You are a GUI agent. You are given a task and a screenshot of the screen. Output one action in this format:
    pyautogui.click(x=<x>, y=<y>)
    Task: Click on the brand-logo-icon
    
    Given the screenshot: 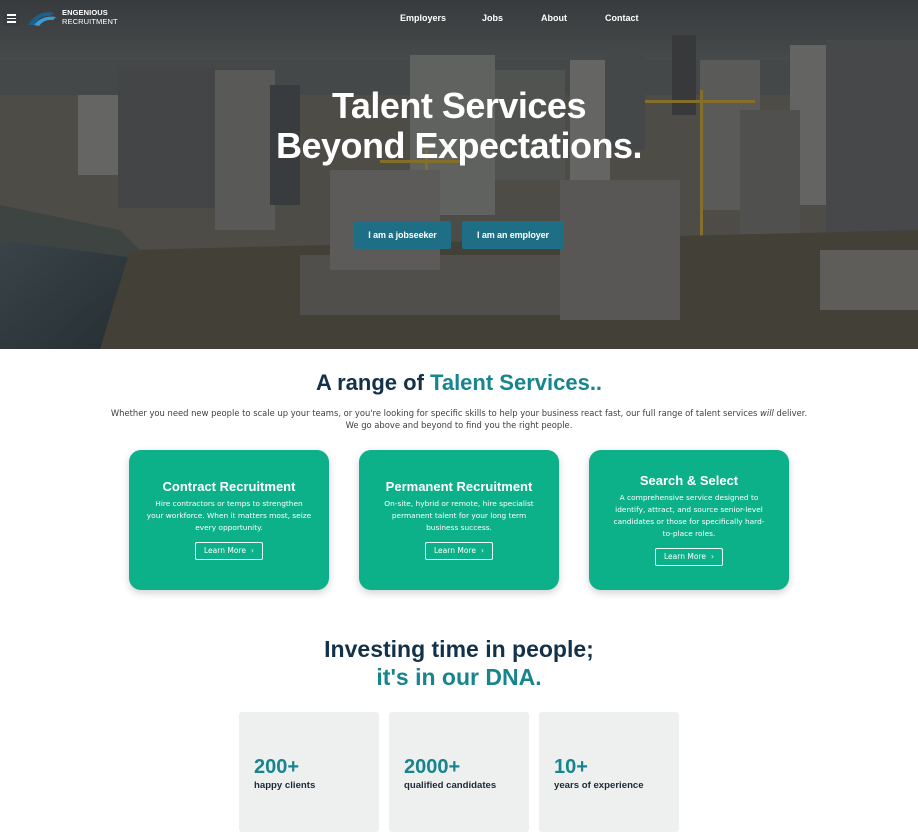 What is the action you would take?
    pyautogui.click(x=43, y=18)
    